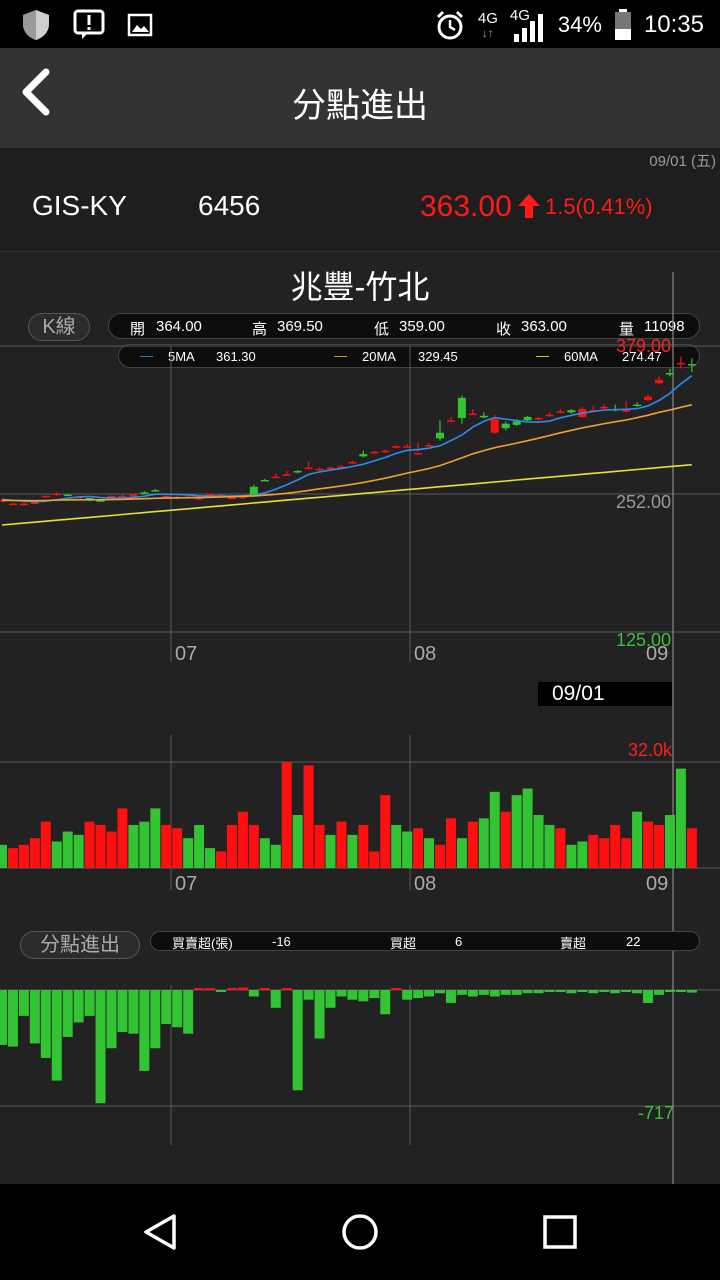 The image size is (720, 1280). What do you see at coordinates (360, 1232) in the screenshot?
I see `home-nav-icon` at bounding box center [360, 1232].